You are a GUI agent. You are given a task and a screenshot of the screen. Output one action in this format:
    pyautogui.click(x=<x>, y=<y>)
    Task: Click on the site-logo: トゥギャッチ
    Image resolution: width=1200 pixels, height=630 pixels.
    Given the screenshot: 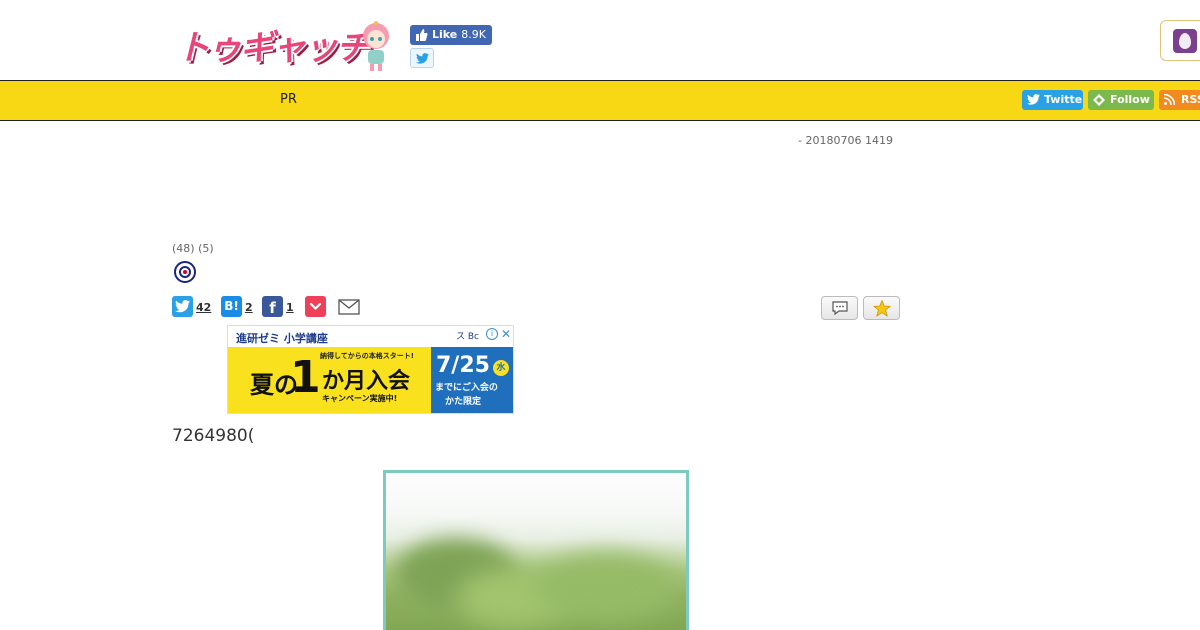 What is the action you would take?
    pyautogui.click(x=287, y=46)
    